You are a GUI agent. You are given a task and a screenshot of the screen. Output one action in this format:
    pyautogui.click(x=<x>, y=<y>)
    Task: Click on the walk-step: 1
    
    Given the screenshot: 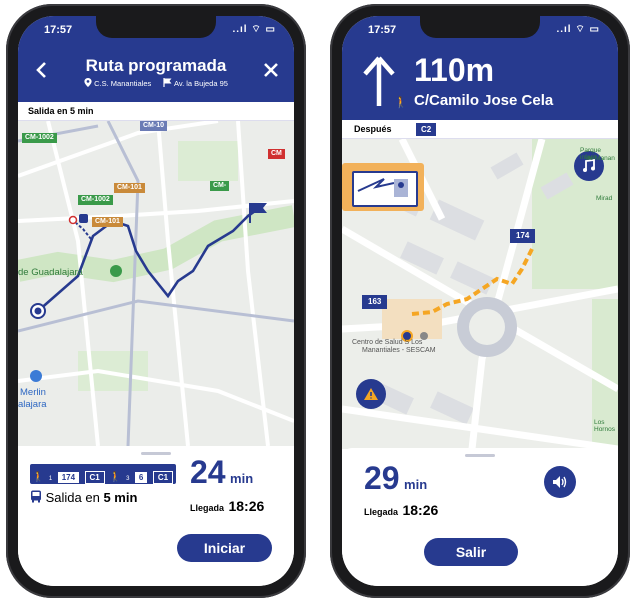 What is the action you would take?
    pyautogui.click(x=50, y=479)
    